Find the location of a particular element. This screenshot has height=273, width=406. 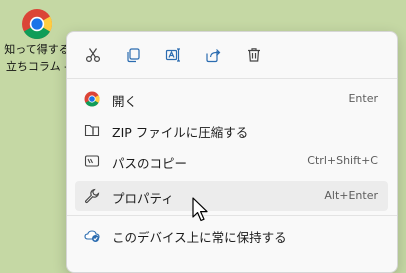

copy-path-icon is located at coordinates (92, 161).